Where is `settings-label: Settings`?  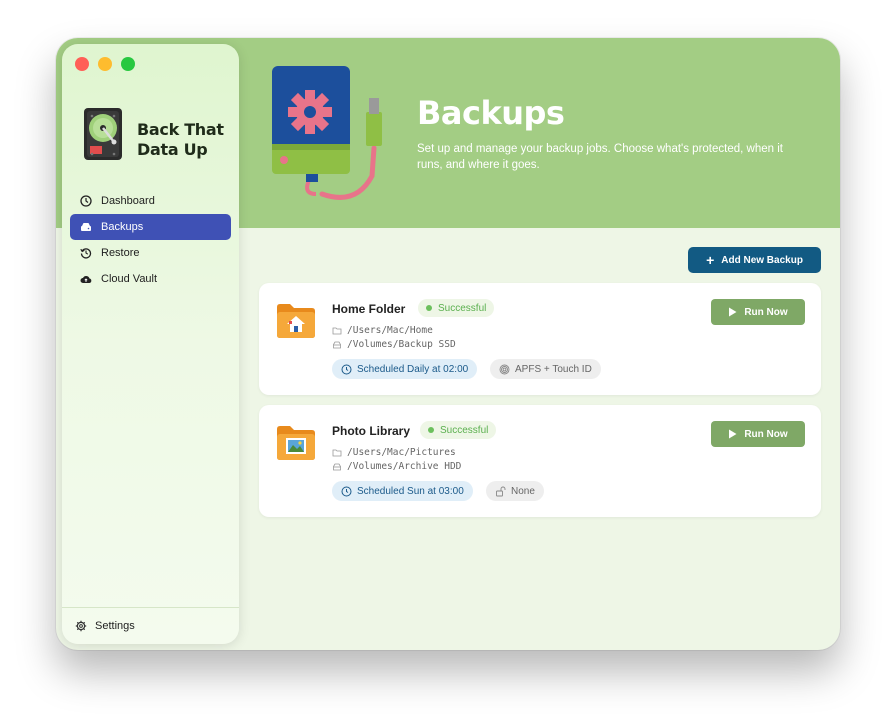 settings-label: Settings is located at coordinates (115, 626).